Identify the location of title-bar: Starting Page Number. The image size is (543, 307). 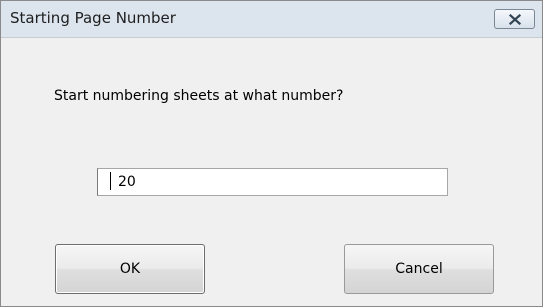
(271, 19).